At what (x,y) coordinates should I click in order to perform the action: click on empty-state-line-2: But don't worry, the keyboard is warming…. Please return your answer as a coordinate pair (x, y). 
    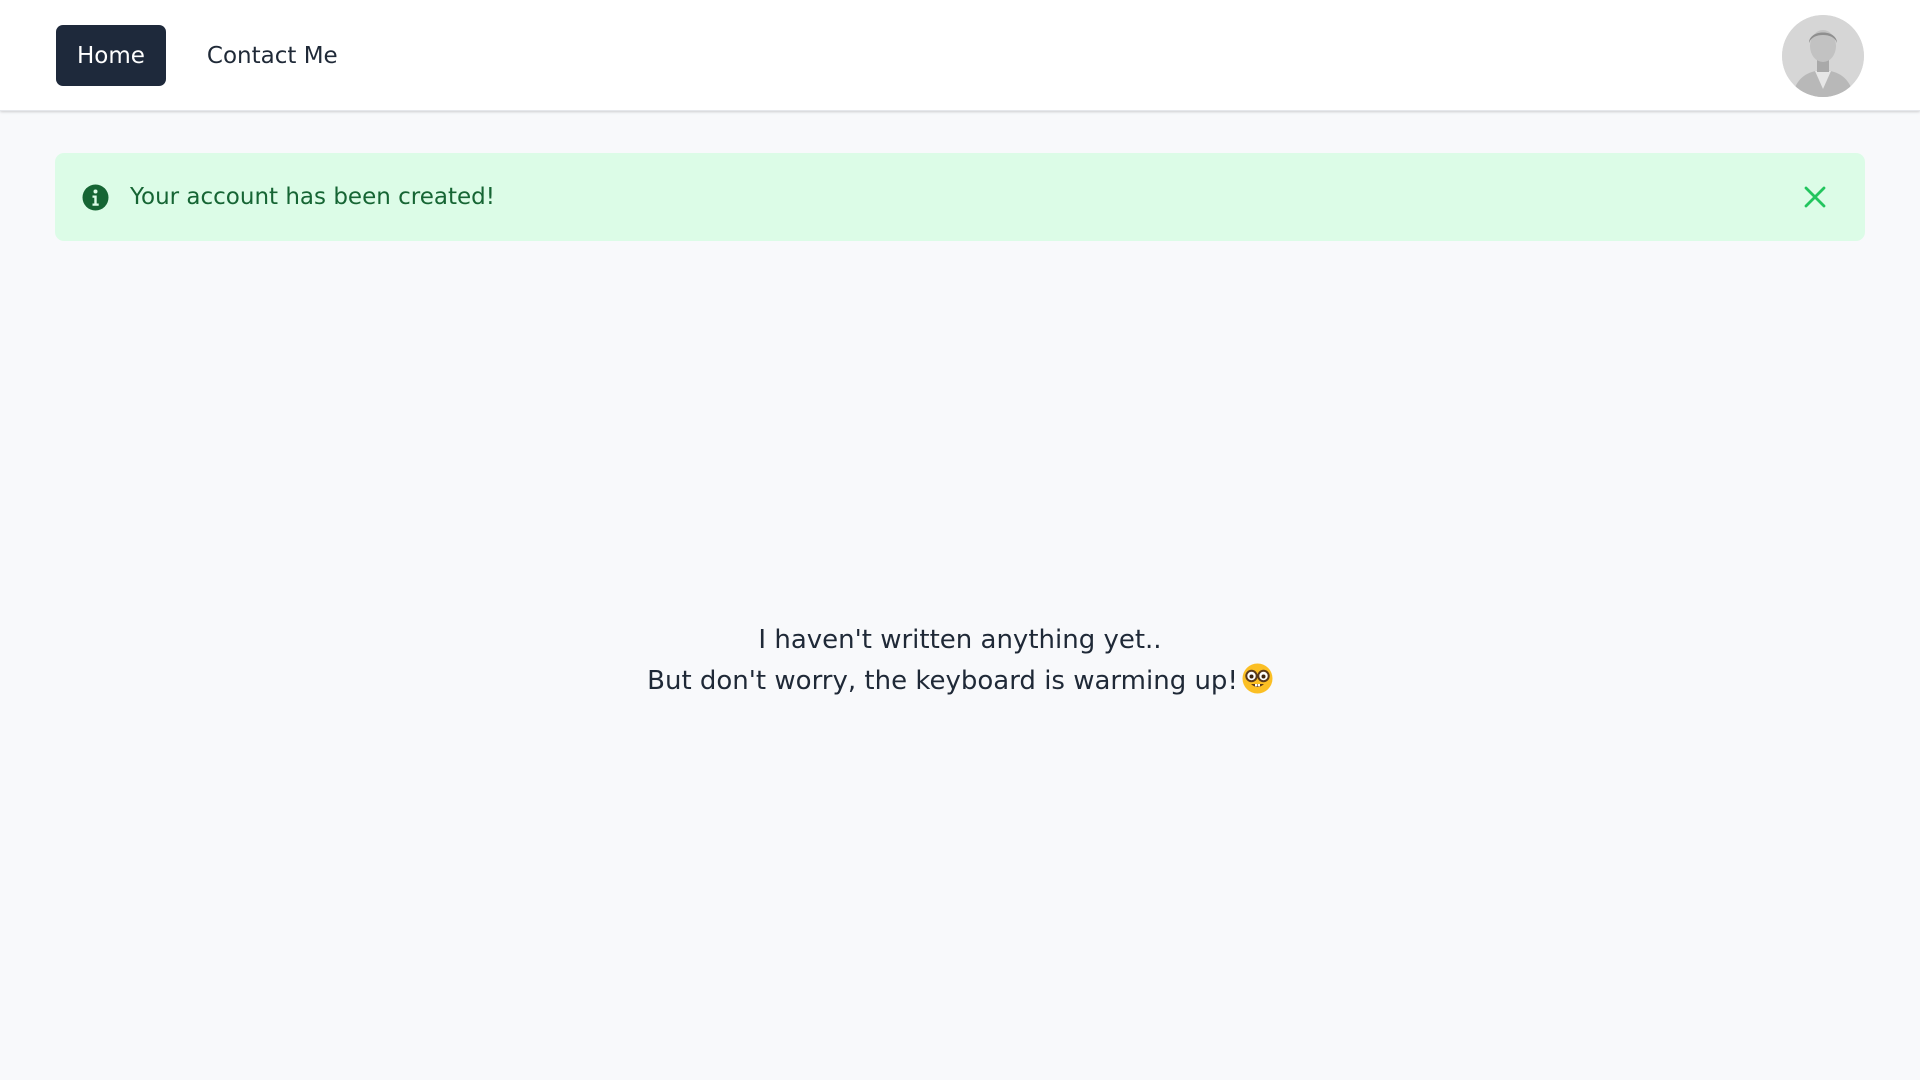
    Looking at the image, I should click on (942, 681).